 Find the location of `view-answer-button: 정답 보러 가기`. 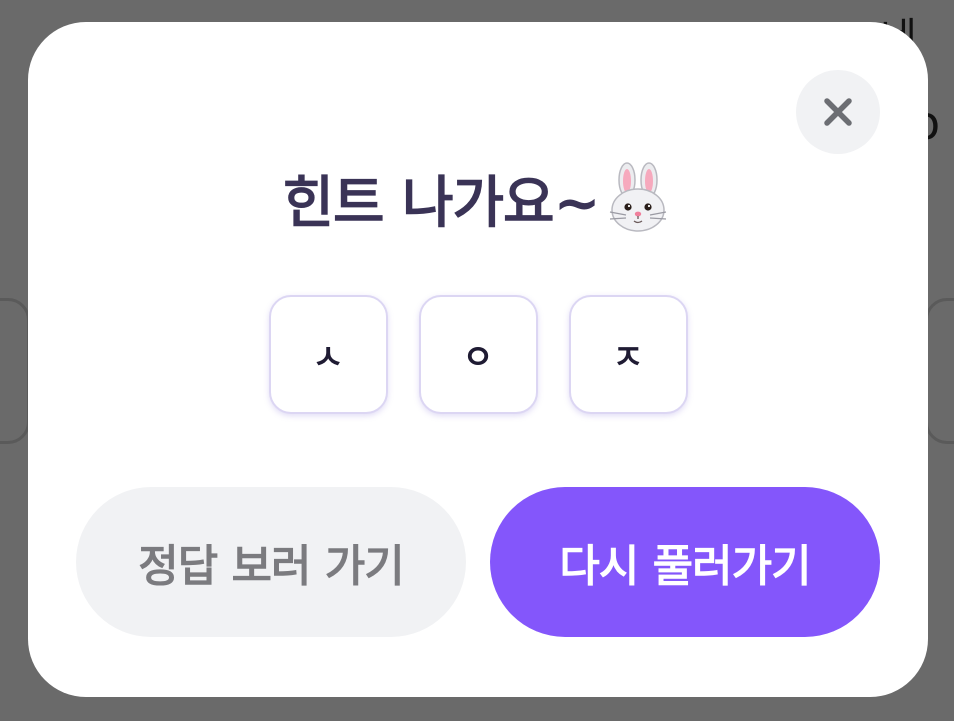

view-answer-button: 정답 보러 가기 is located at coordinates (271, 562).